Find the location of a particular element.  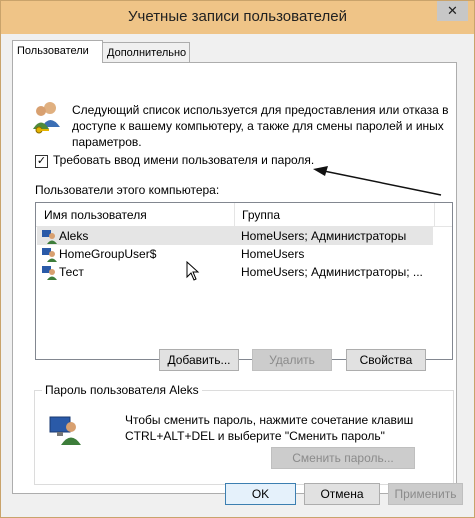

properties-button: Свойства is located at coordinates (386, 360).